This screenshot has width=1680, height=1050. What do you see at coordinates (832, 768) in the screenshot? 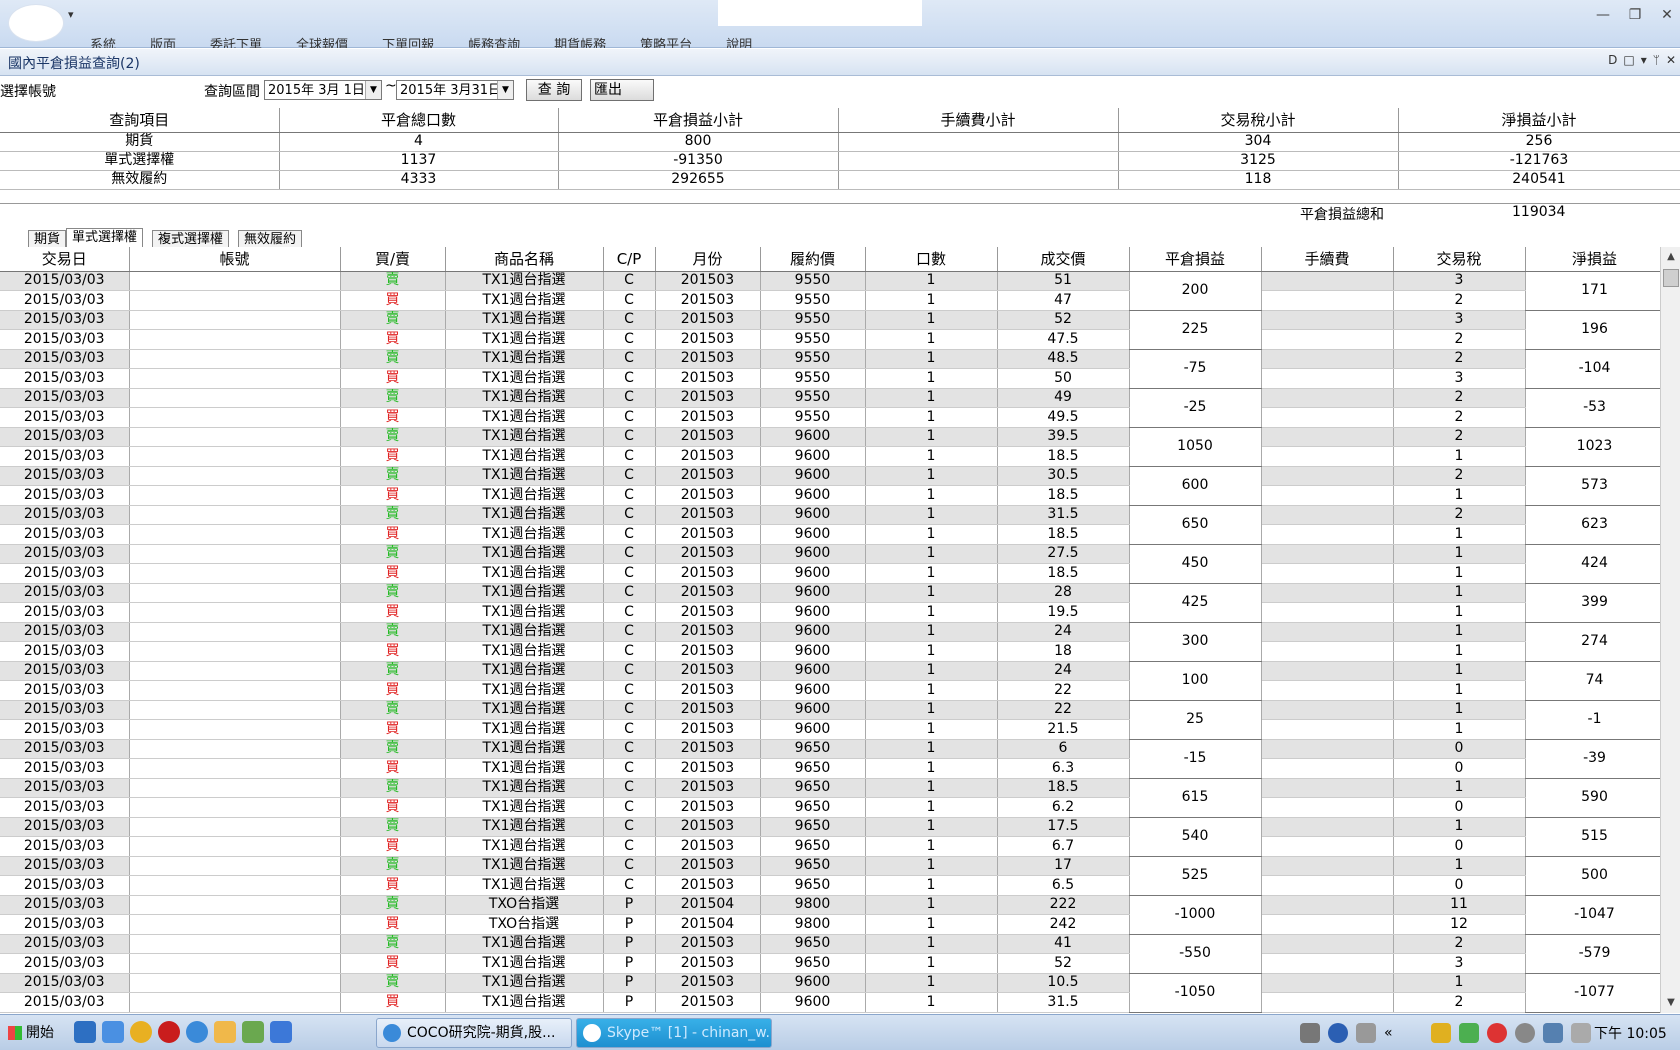
I see `table-row: 2015/03/03 買 TX1週台指選 C 201503 9650 1 6.3 0` at bounding box center [832, 768].